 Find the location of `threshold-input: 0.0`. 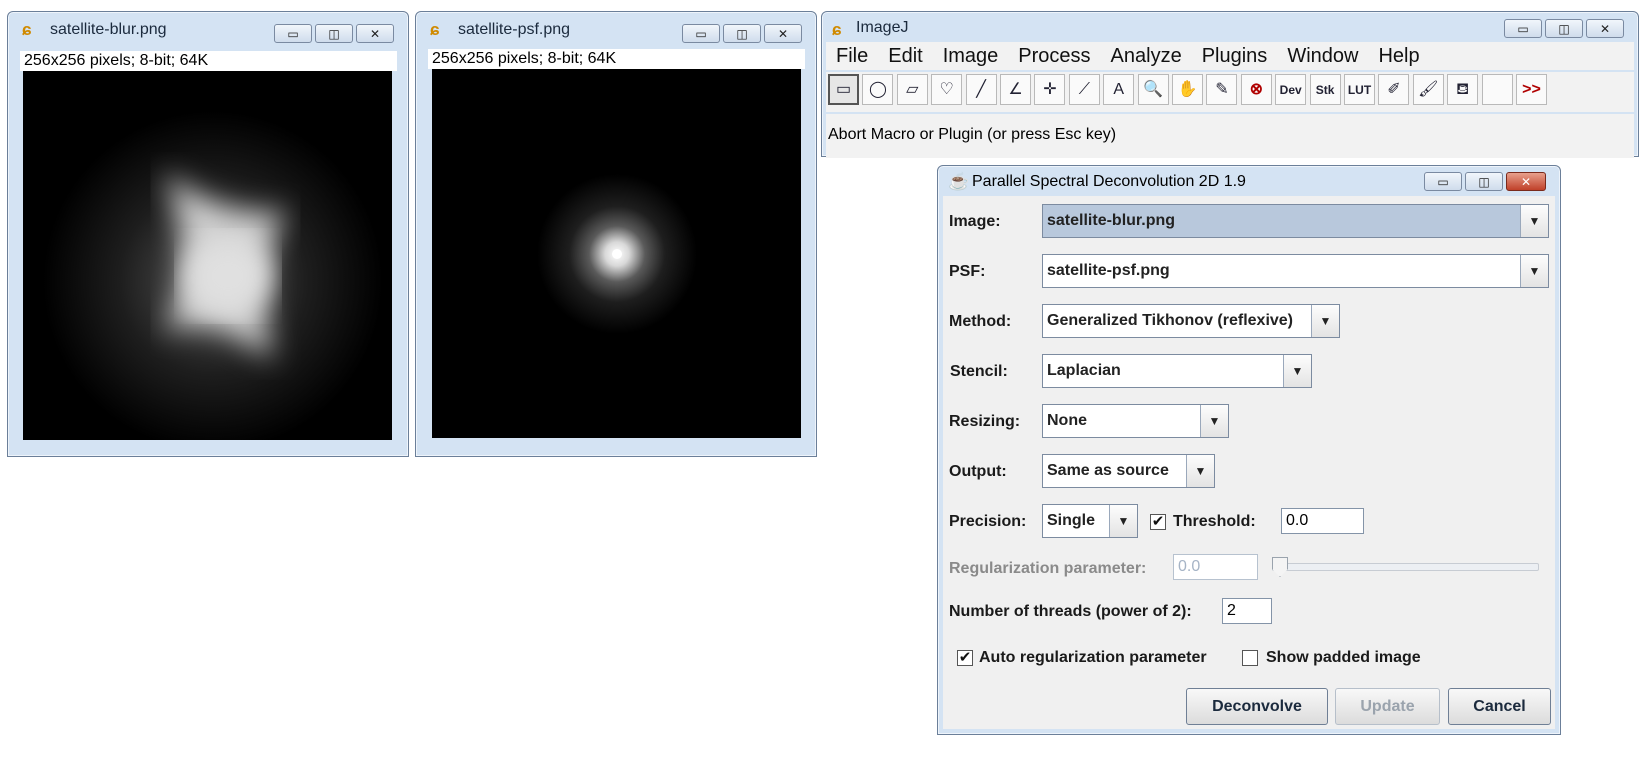

threshold-input: 0.0 is located at coordinates (1322, 521).